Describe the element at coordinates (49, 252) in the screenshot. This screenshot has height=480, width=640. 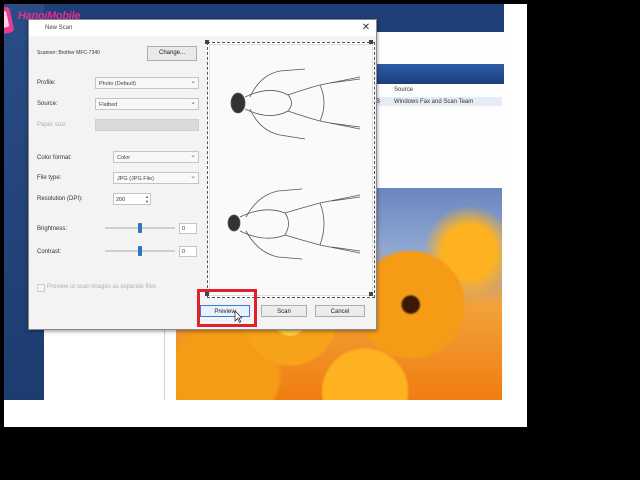
I see `contrast-label: Contrast:` at that location.